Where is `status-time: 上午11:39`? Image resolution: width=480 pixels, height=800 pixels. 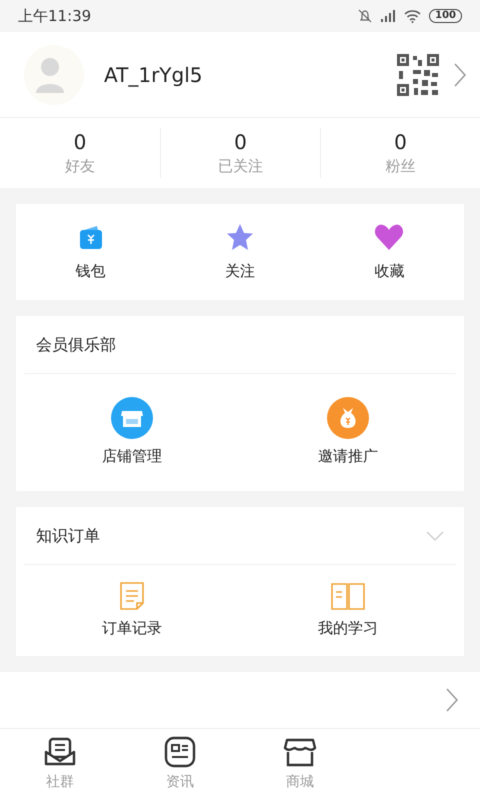
status-time: 上午11:39 is located at coordinates (55, 16).